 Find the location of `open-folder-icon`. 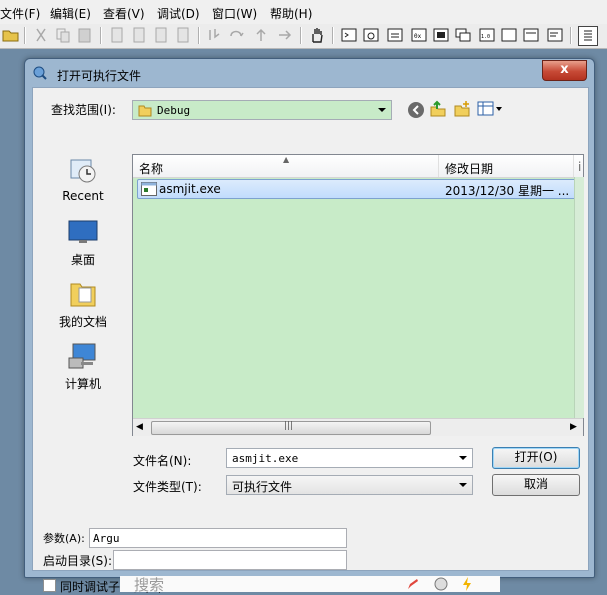

open-folder-icon is located at coordinates (11, 35).